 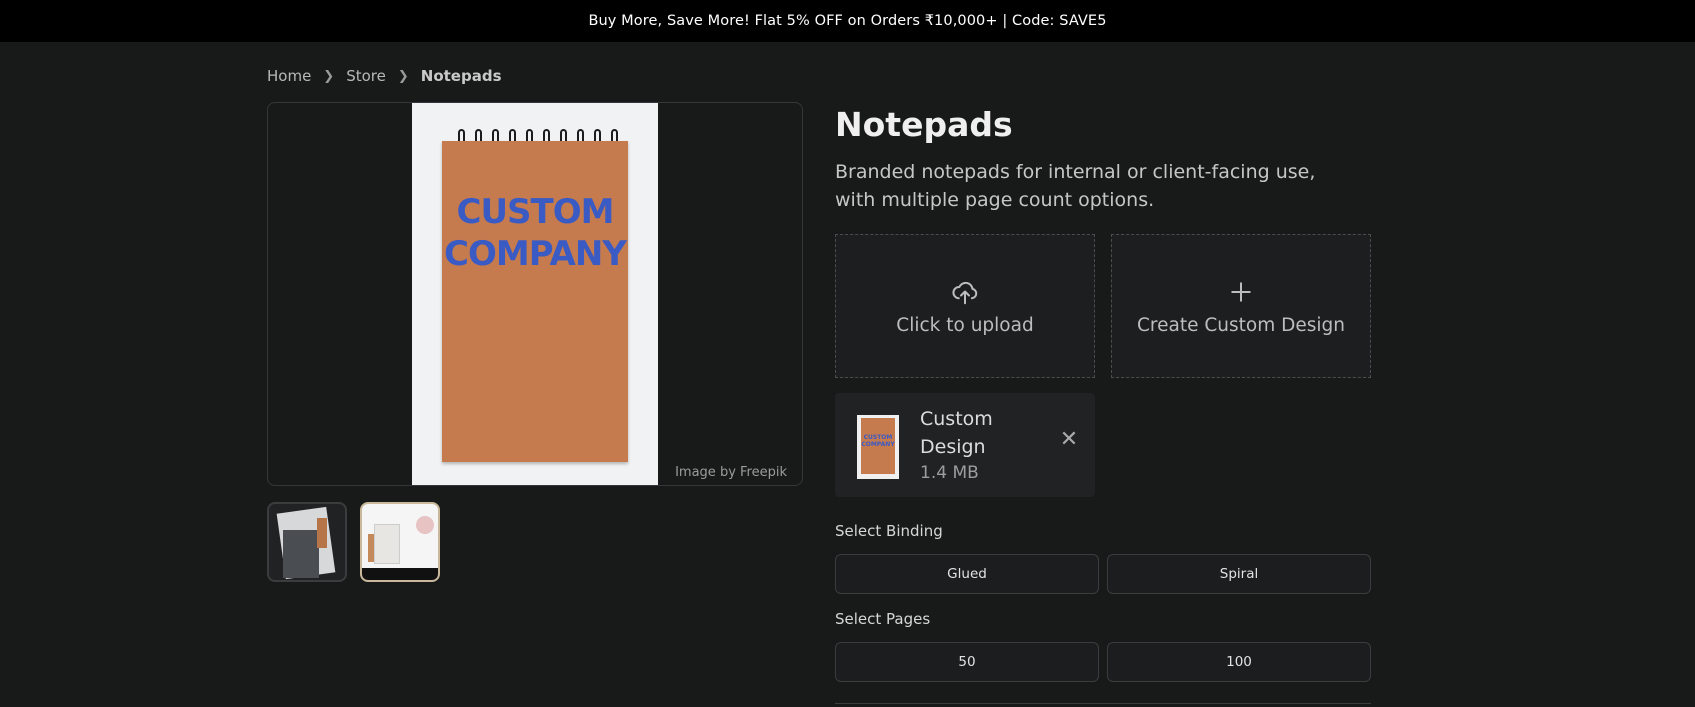 I want to click on notepad-photo: CUSTOM COMPANY, so click(x=535, y=294).